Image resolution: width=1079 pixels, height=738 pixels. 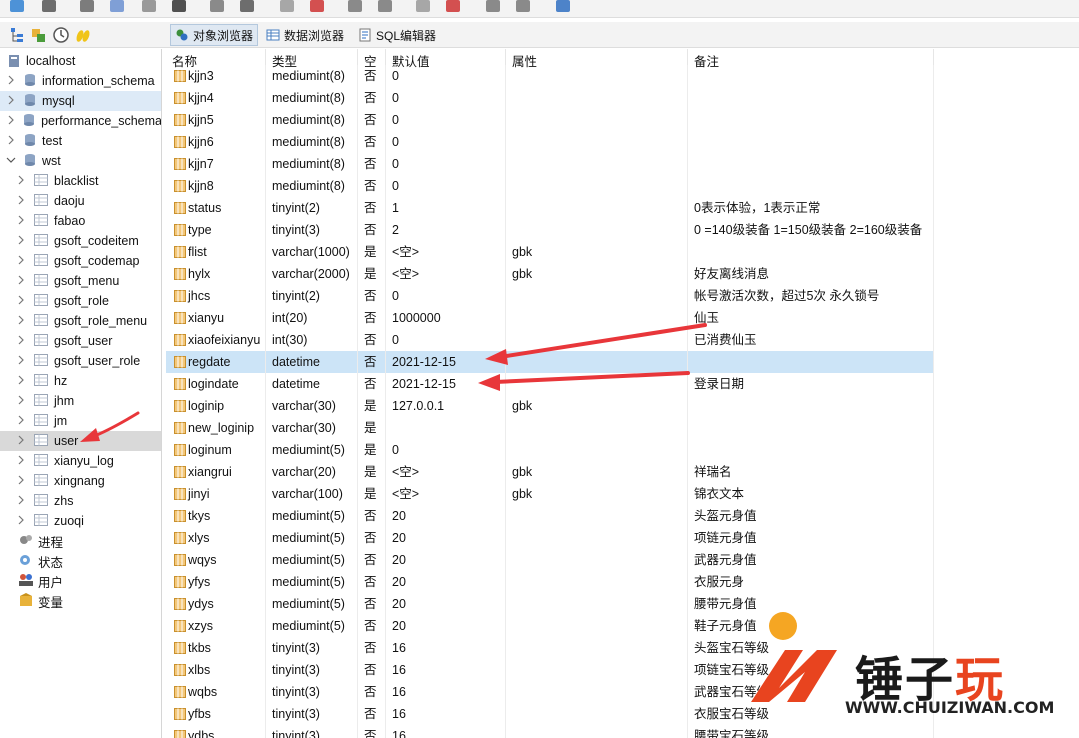 What do you see at coordinates (446, 648) in the screenshot?
I see `cell-default: 16` at bounding box center [446, 648].